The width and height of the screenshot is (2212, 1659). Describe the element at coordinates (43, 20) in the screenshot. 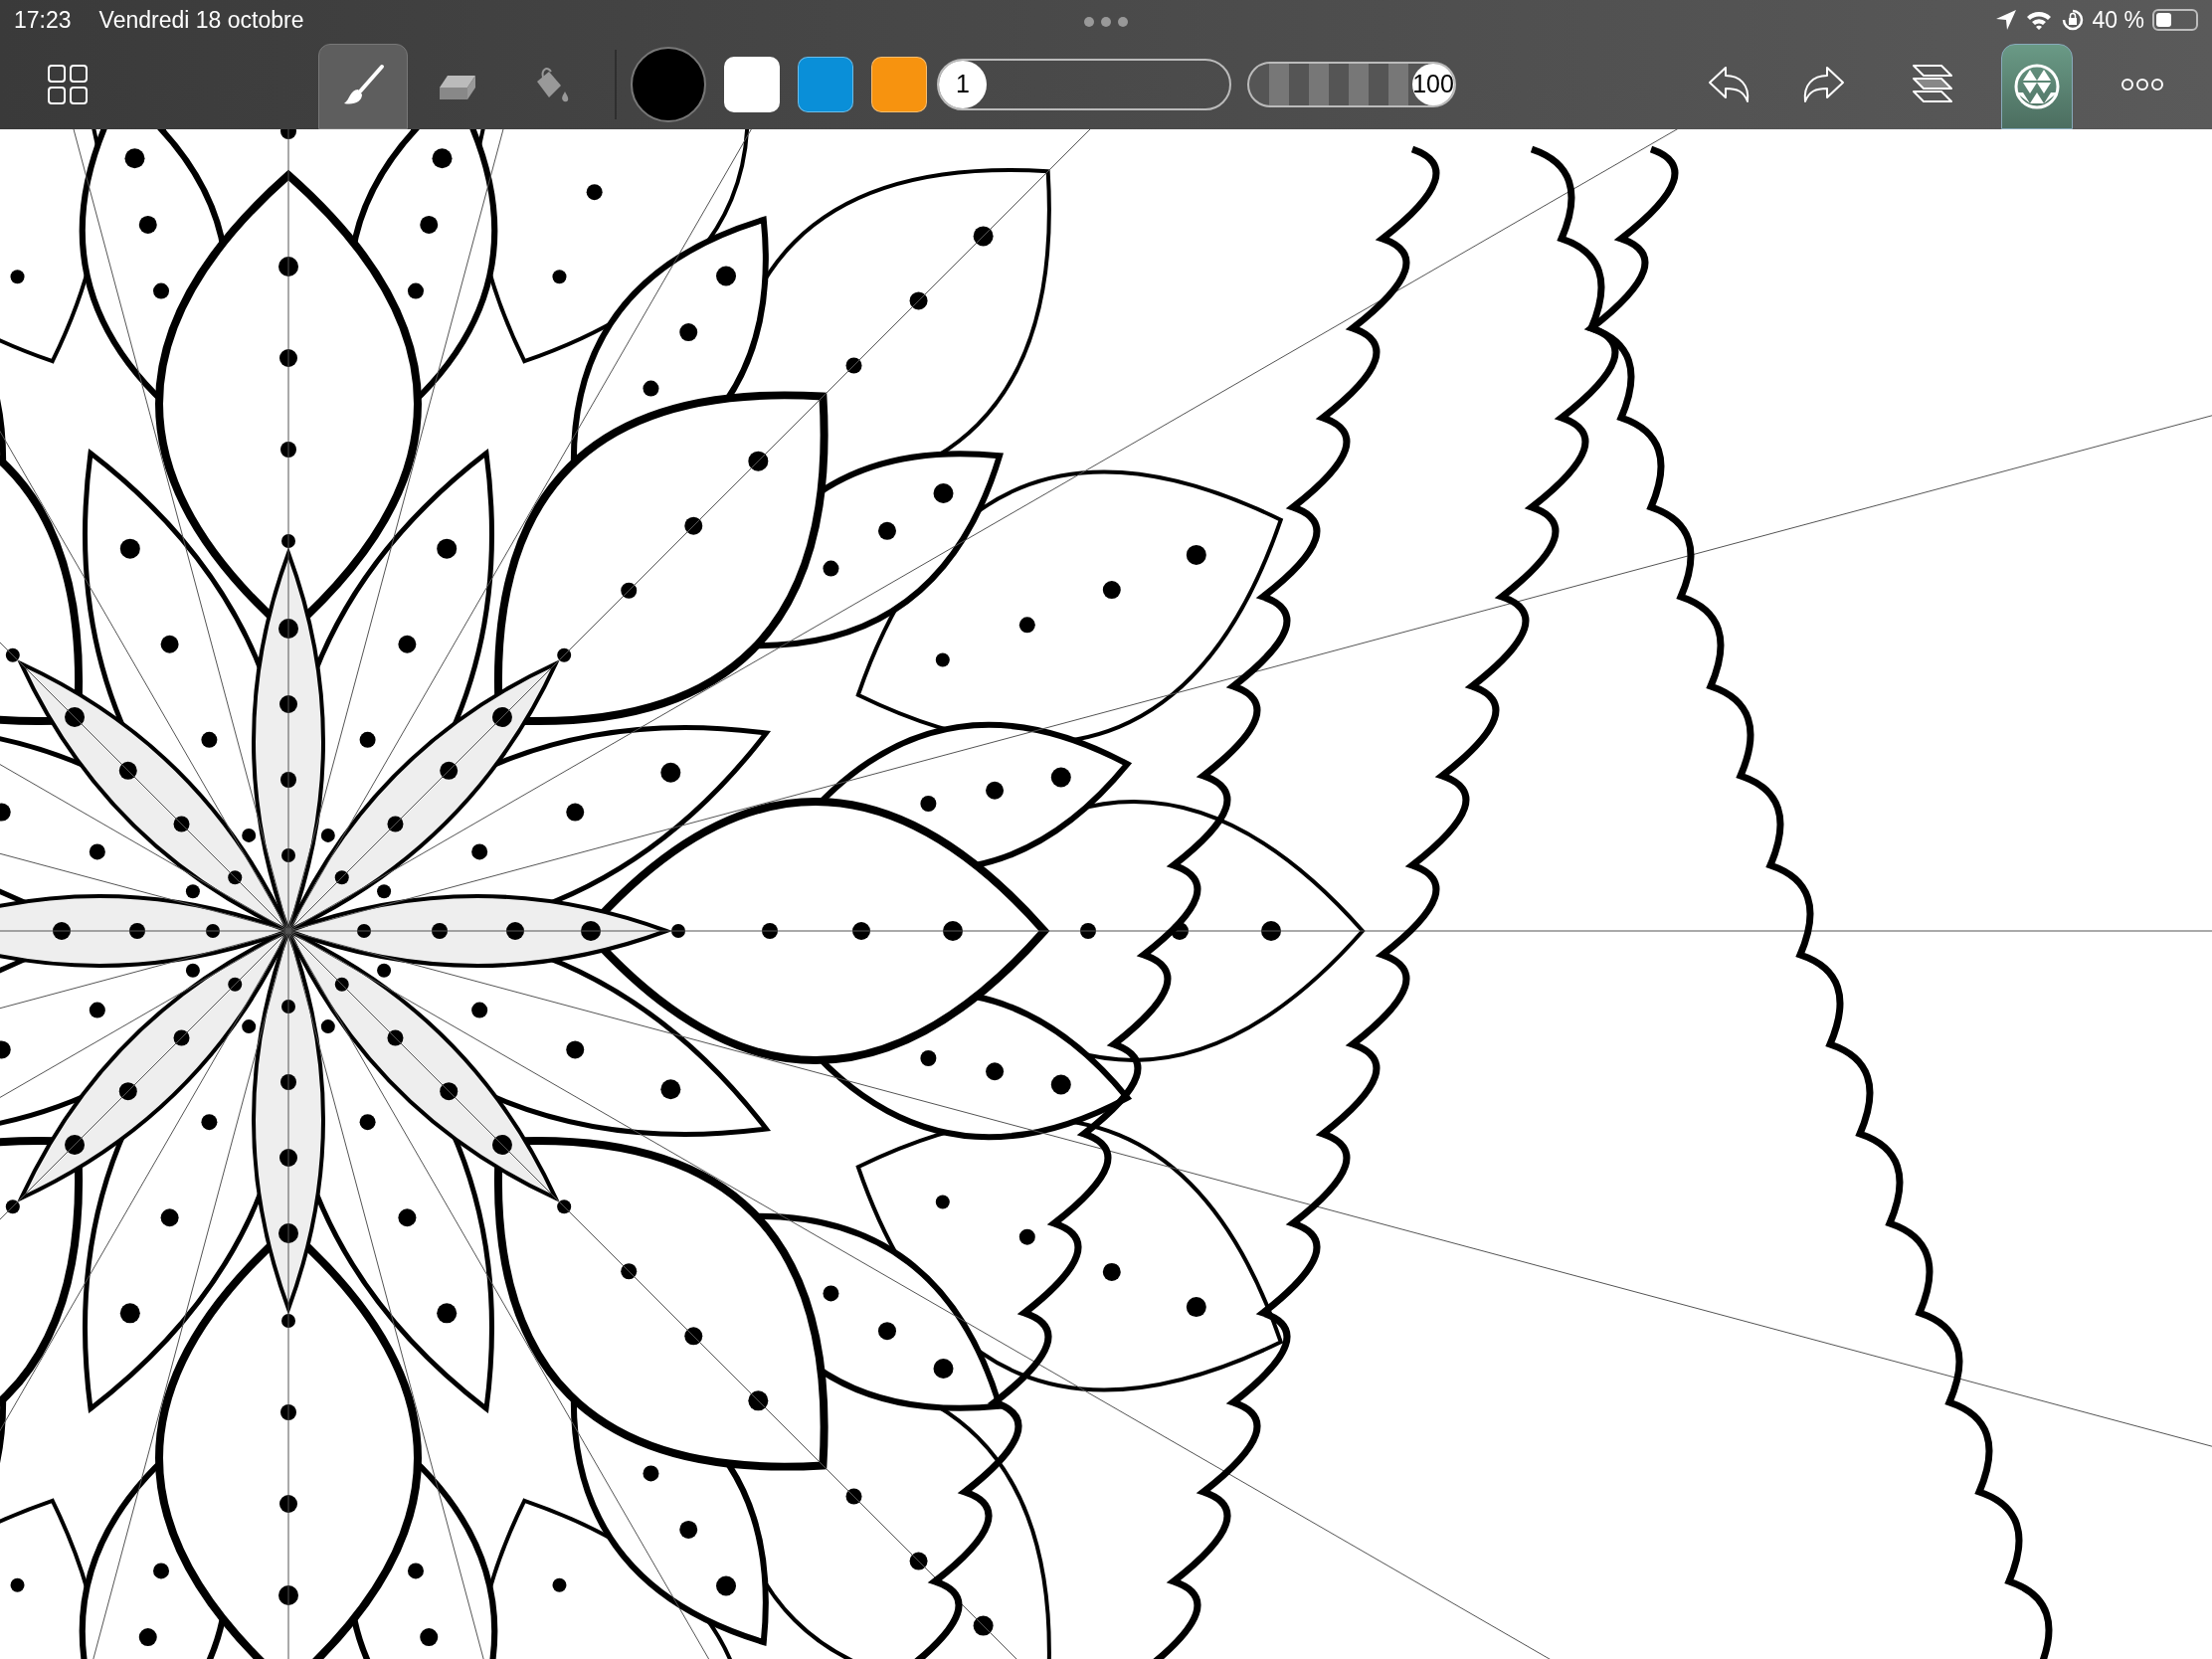

I see `status-time: 17:23` at that location.